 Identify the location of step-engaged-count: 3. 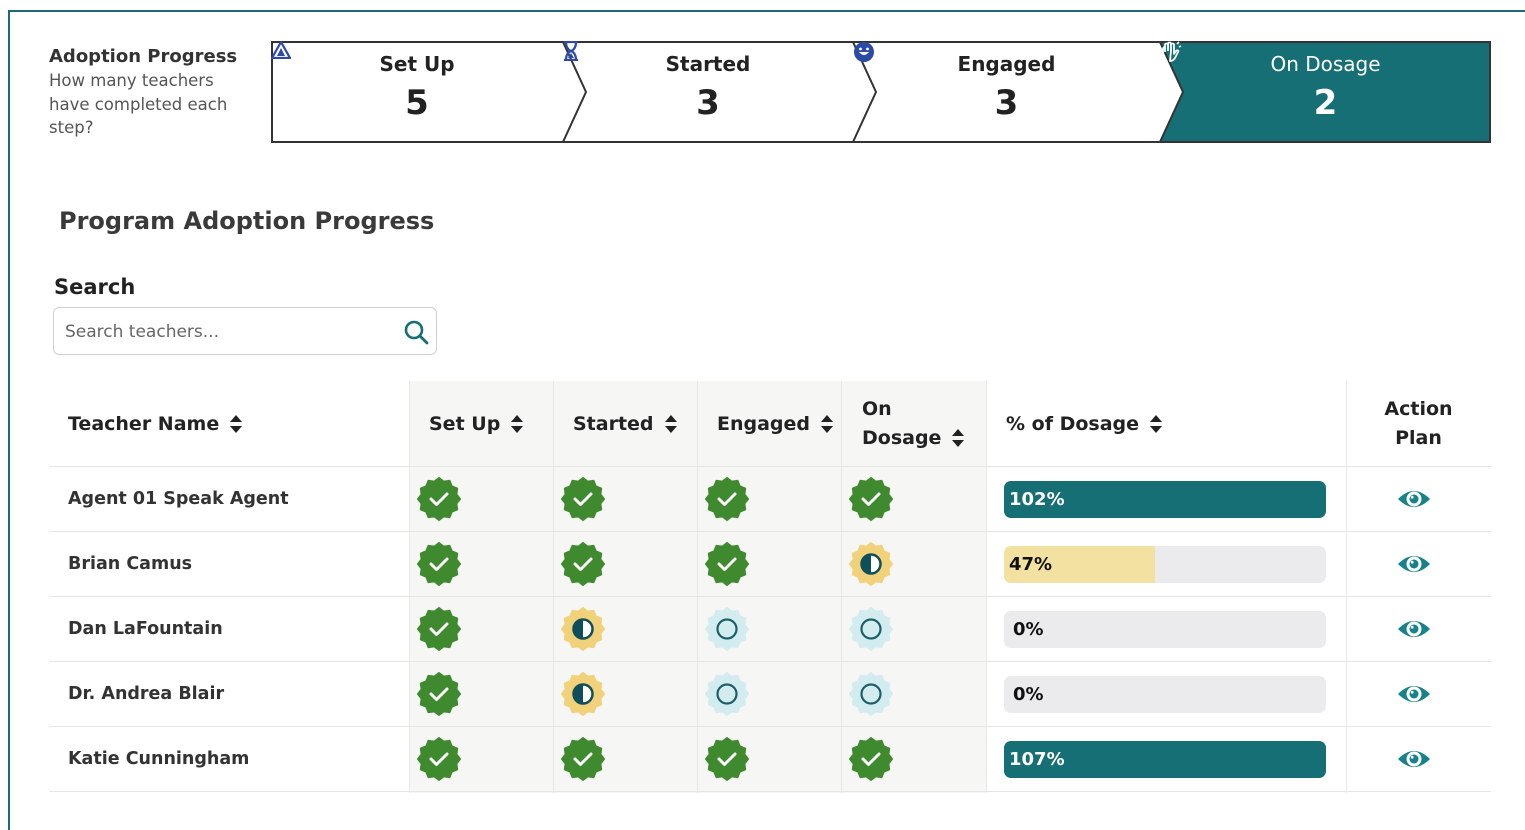
(1006, 103).